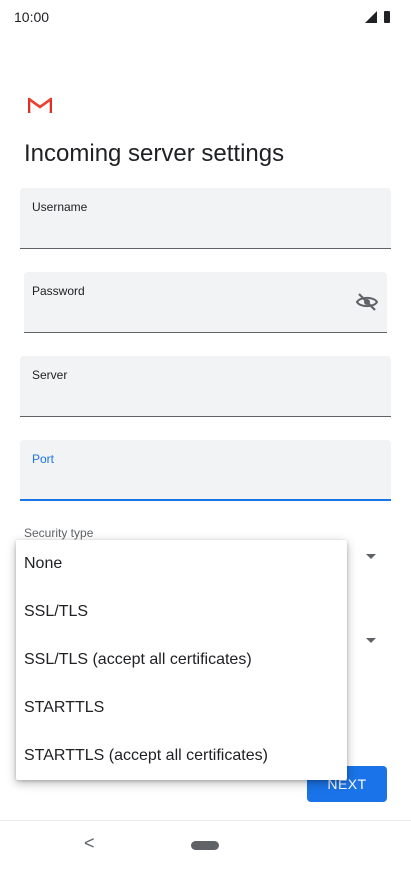  What do you see at coordinates (205, 218) in the screenshot?
I see `username-field: Username` at bounding box center [205, 218].